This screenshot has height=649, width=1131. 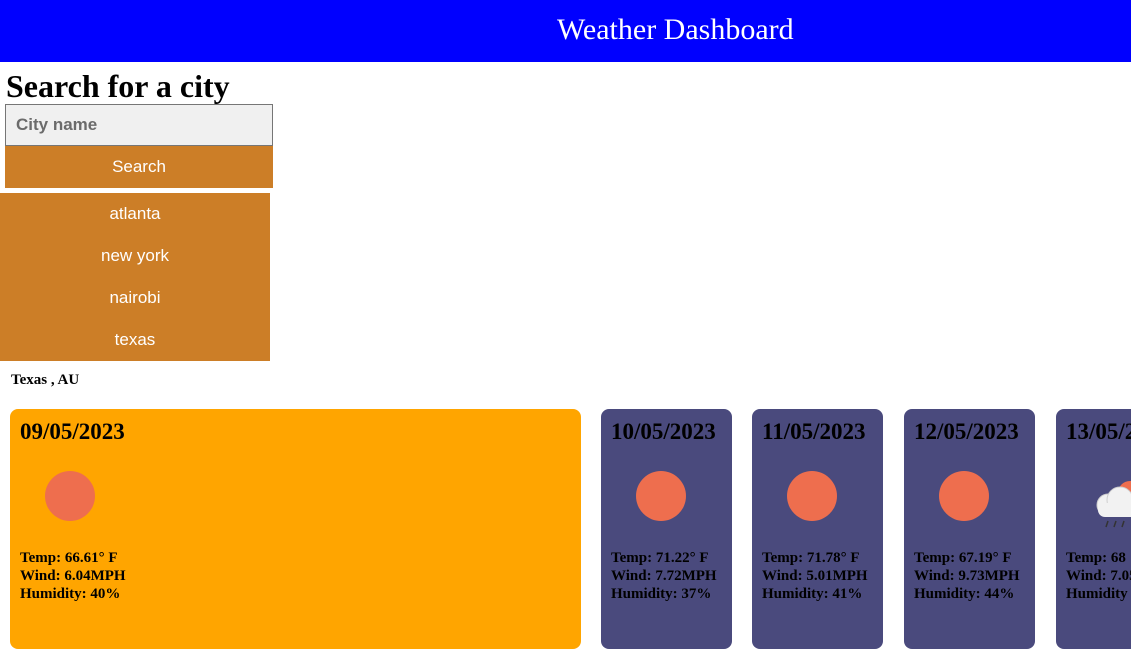 I want to click on humidity-value: Humidity: 37%, so click(x=661, y=594).